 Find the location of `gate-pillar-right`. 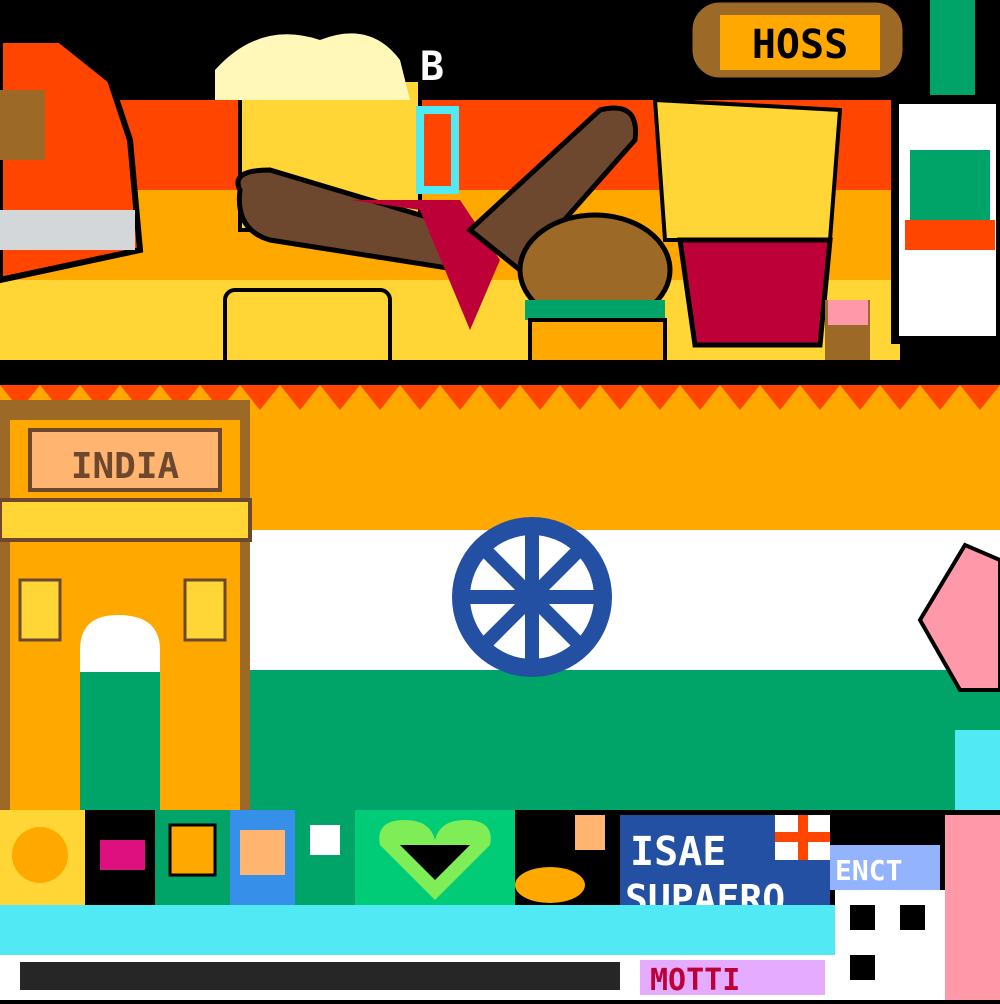

gate-pillar-right is located at coordinates (205, 610).